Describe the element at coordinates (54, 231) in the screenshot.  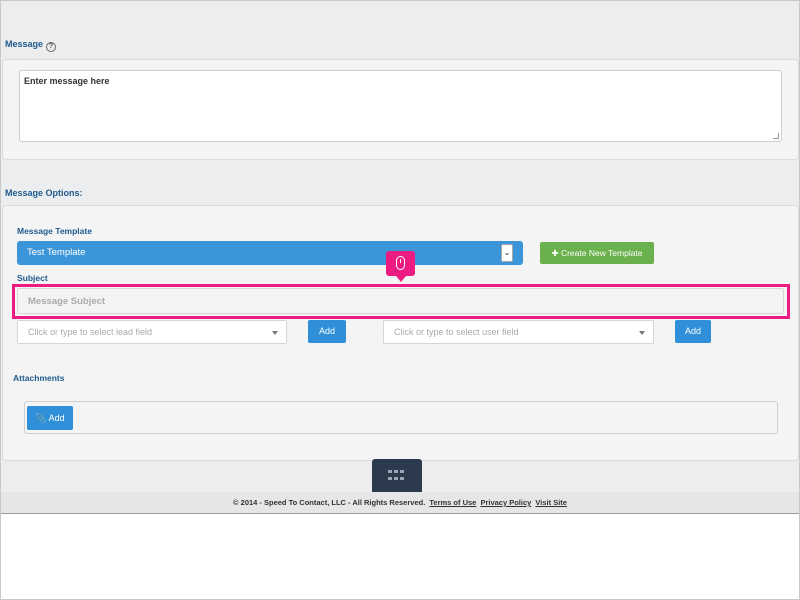
I see `message-template-label: Message Template` at that location.